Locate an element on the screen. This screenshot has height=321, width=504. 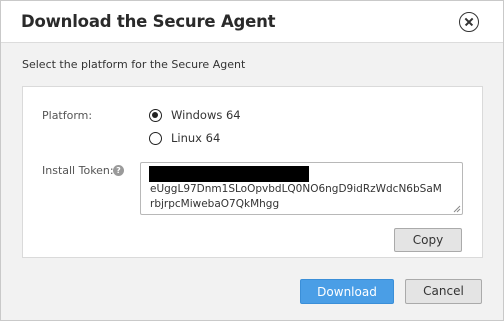
download-button: Download is located at coordinates (347, 291).